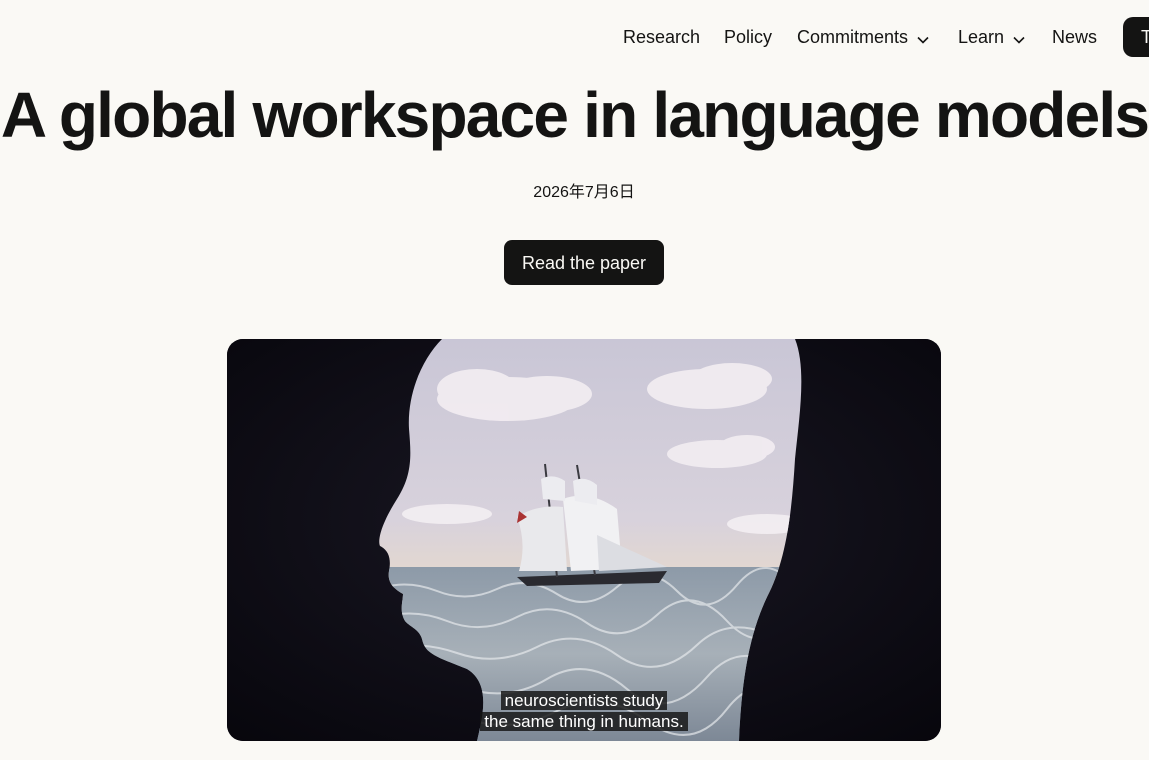 The image size is (1149, 760). Describe the element at coordinates (584, 192) in the screenshot. I see `publish-date: 2026年7月6日` at that location.